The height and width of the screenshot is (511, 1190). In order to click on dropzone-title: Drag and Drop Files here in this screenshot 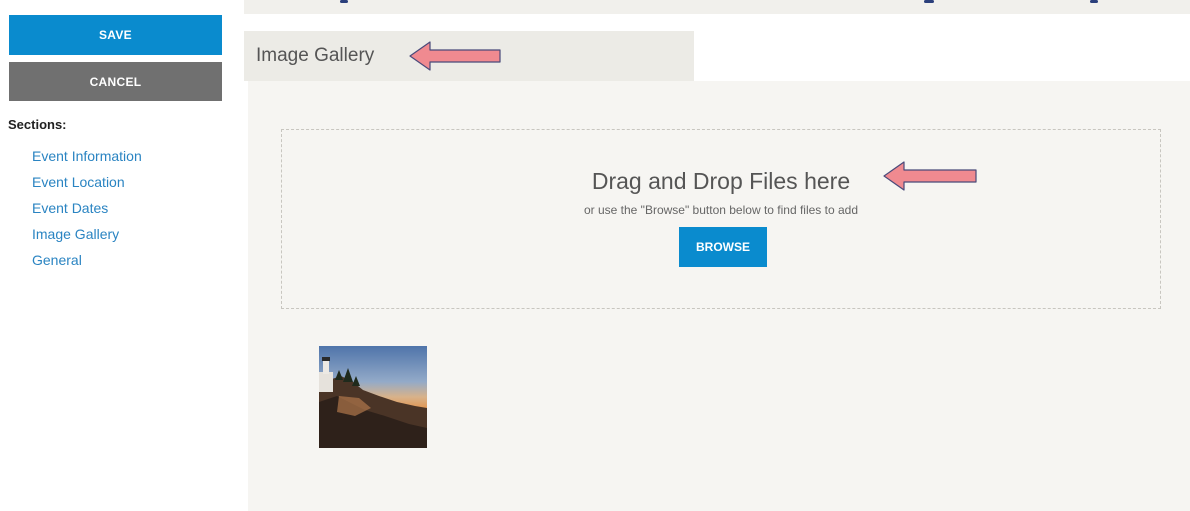, I will do `click(721, 181)`.